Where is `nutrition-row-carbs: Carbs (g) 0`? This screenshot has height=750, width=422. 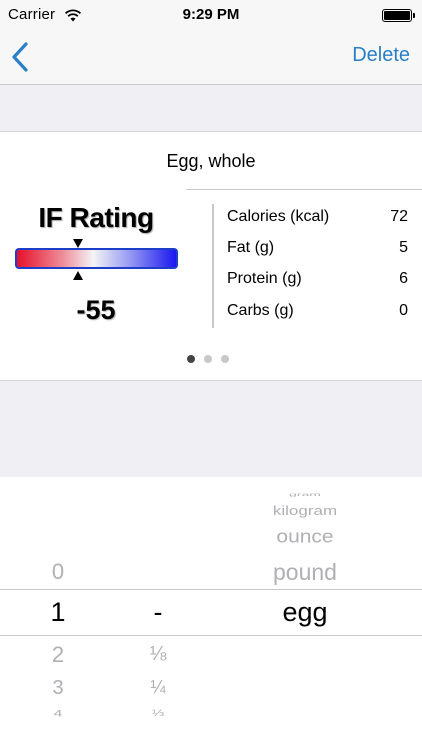 nutrition-row-carbs: Carbs (g) 0 is located at coordinates (318, 313).